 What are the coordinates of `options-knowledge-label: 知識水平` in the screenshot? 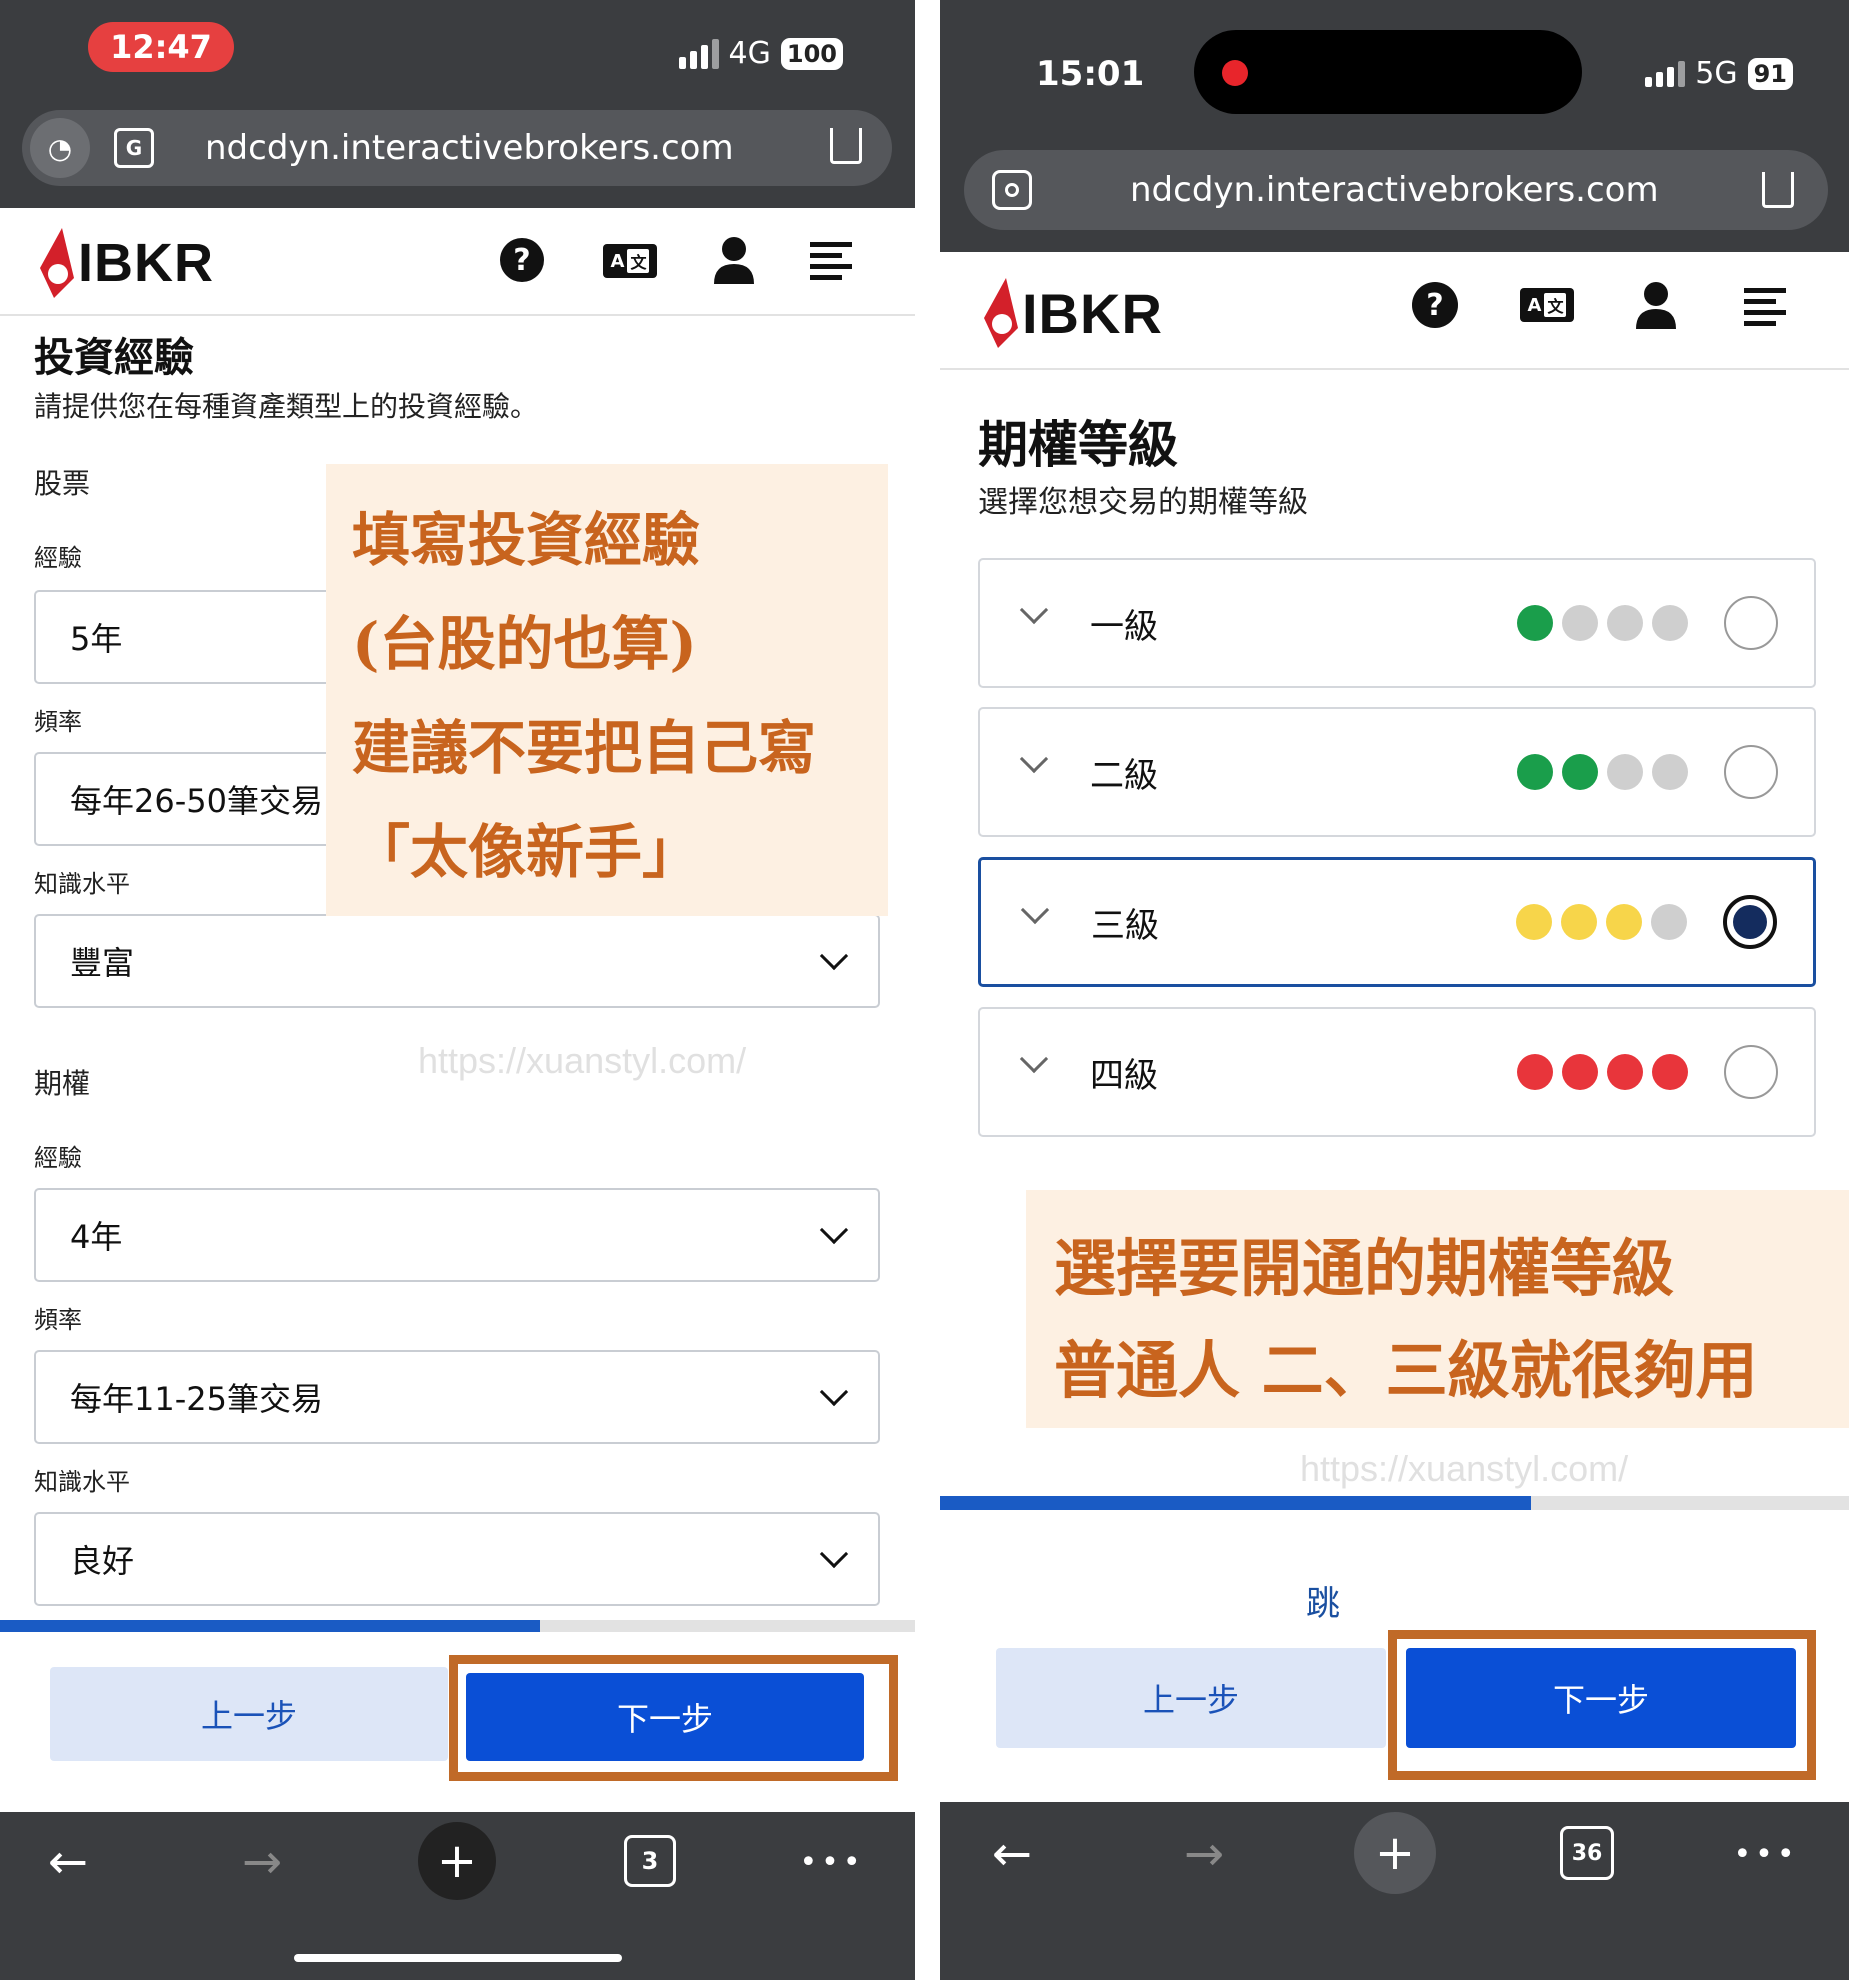 It's located at (82, 1482).